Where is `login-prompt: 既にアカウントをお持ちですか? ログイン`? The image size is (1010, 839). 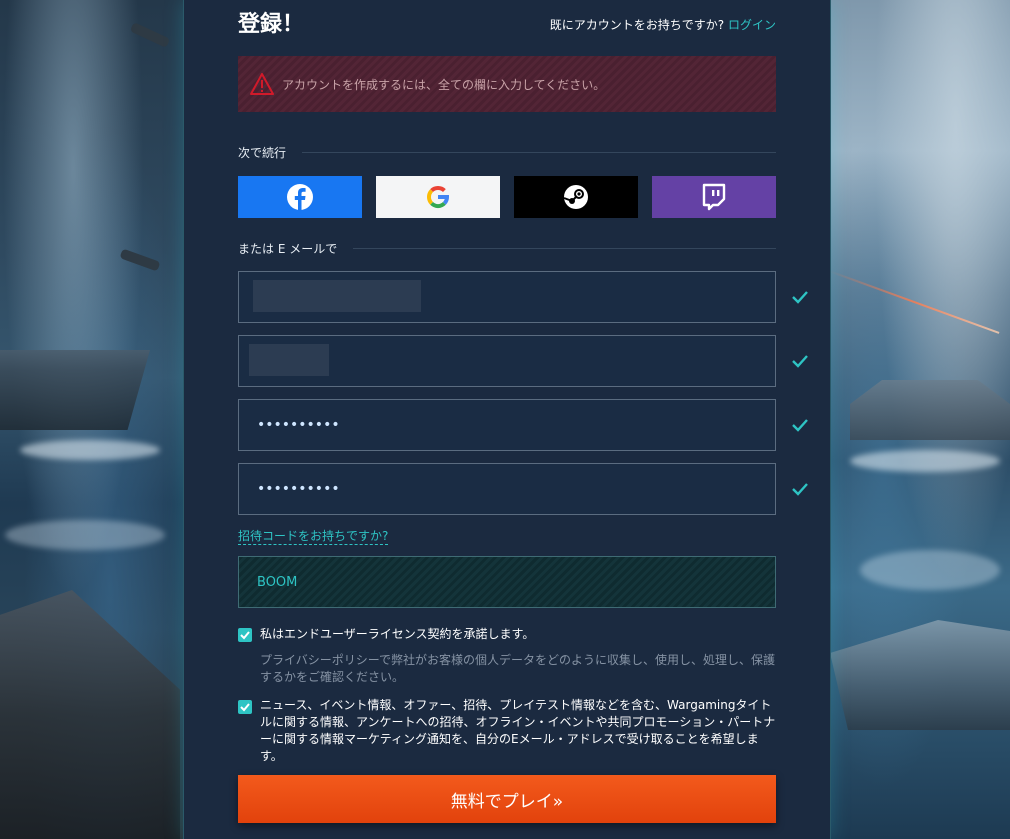 login-prompt: 既にアカウントをお持ちですか? ログイン is located at coordinates (663, 24).